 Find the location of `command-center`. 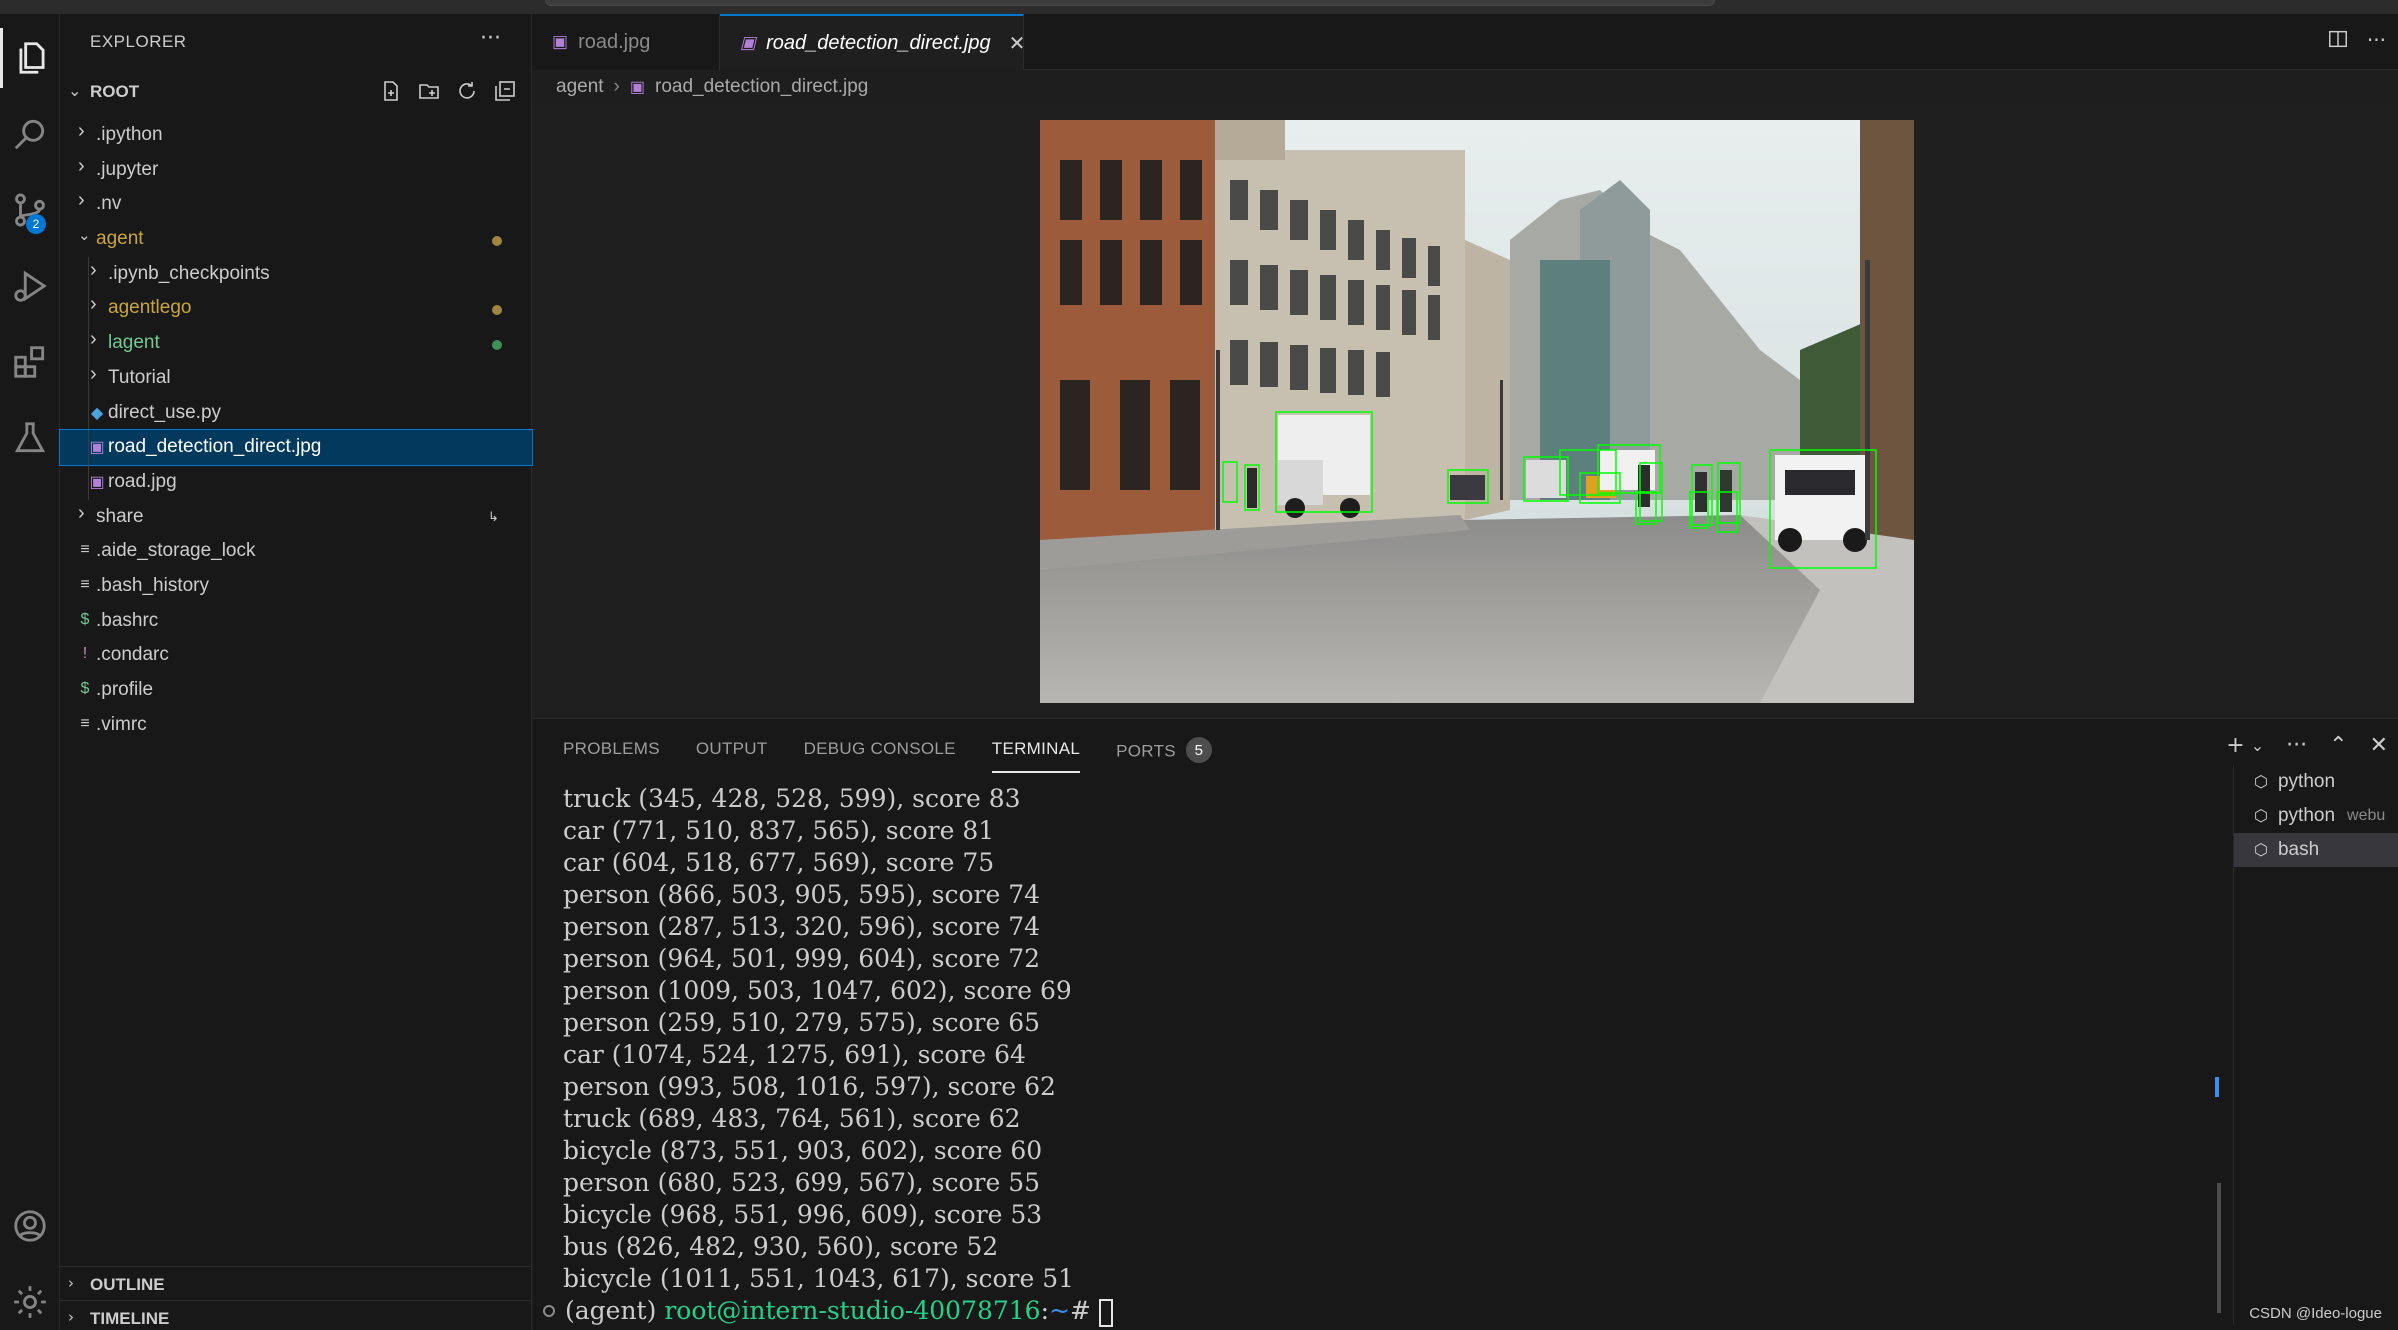

command-center is located at coordinates (1130, 3).